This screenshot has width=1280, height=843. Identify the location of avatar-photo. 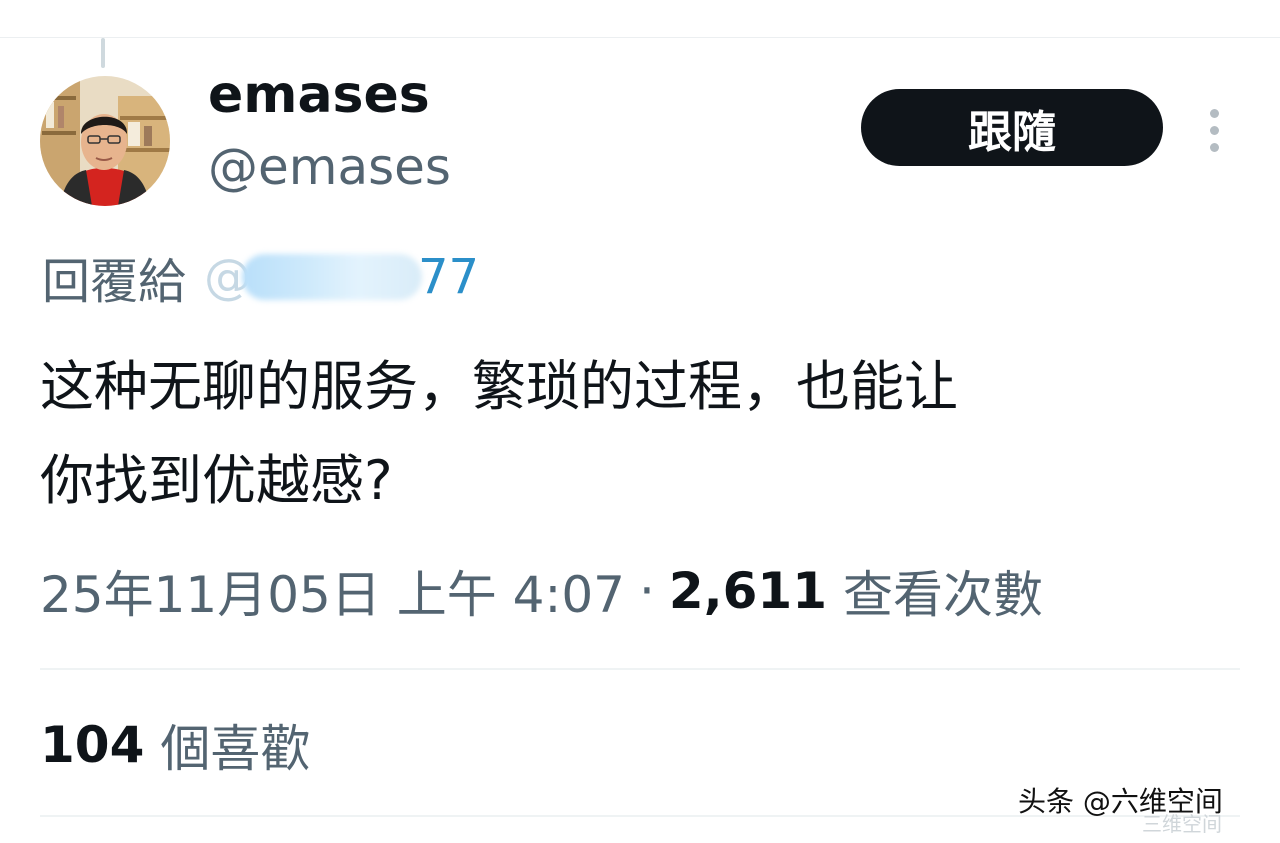
(105, 141).